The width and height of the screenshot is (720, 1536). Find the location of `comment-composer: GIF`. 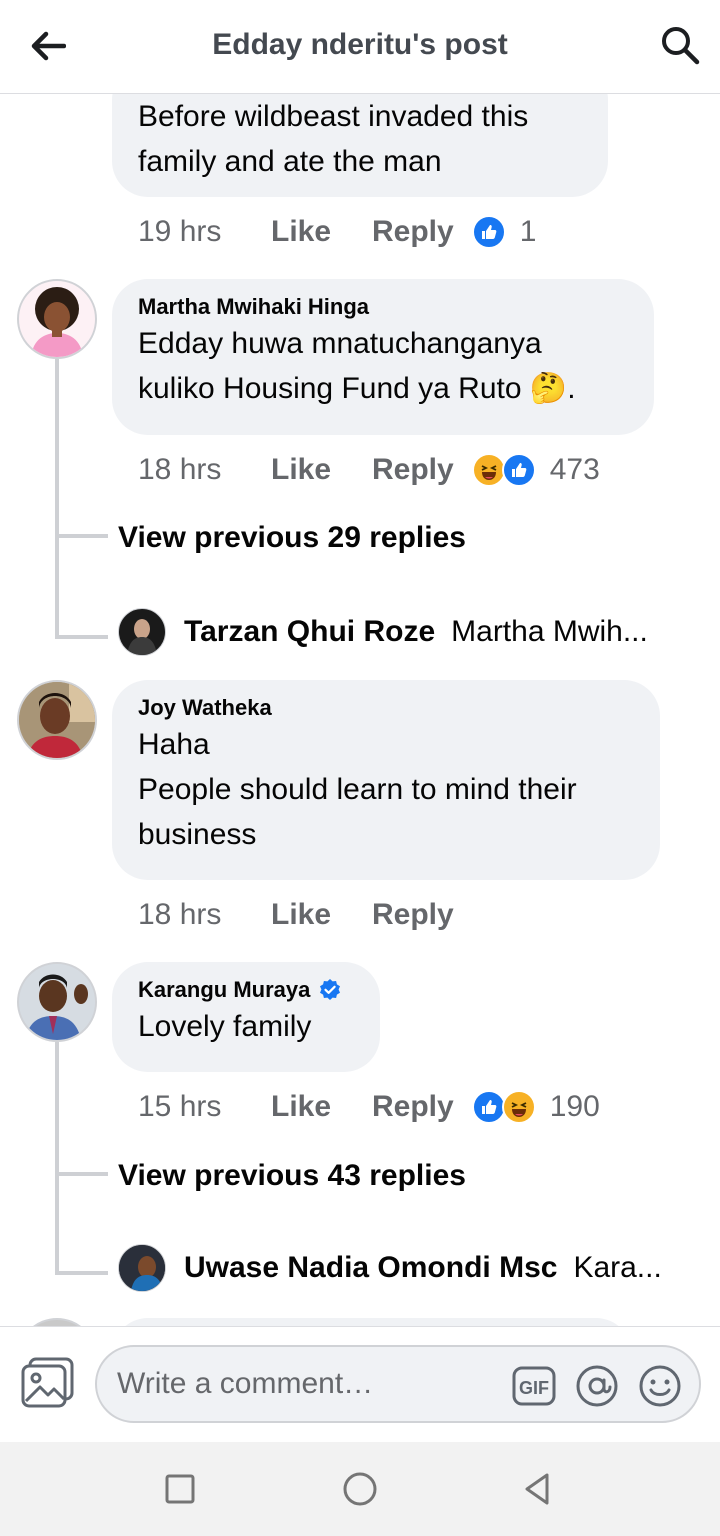

comment-composer: GIF is located at coordinates (360, 1384).